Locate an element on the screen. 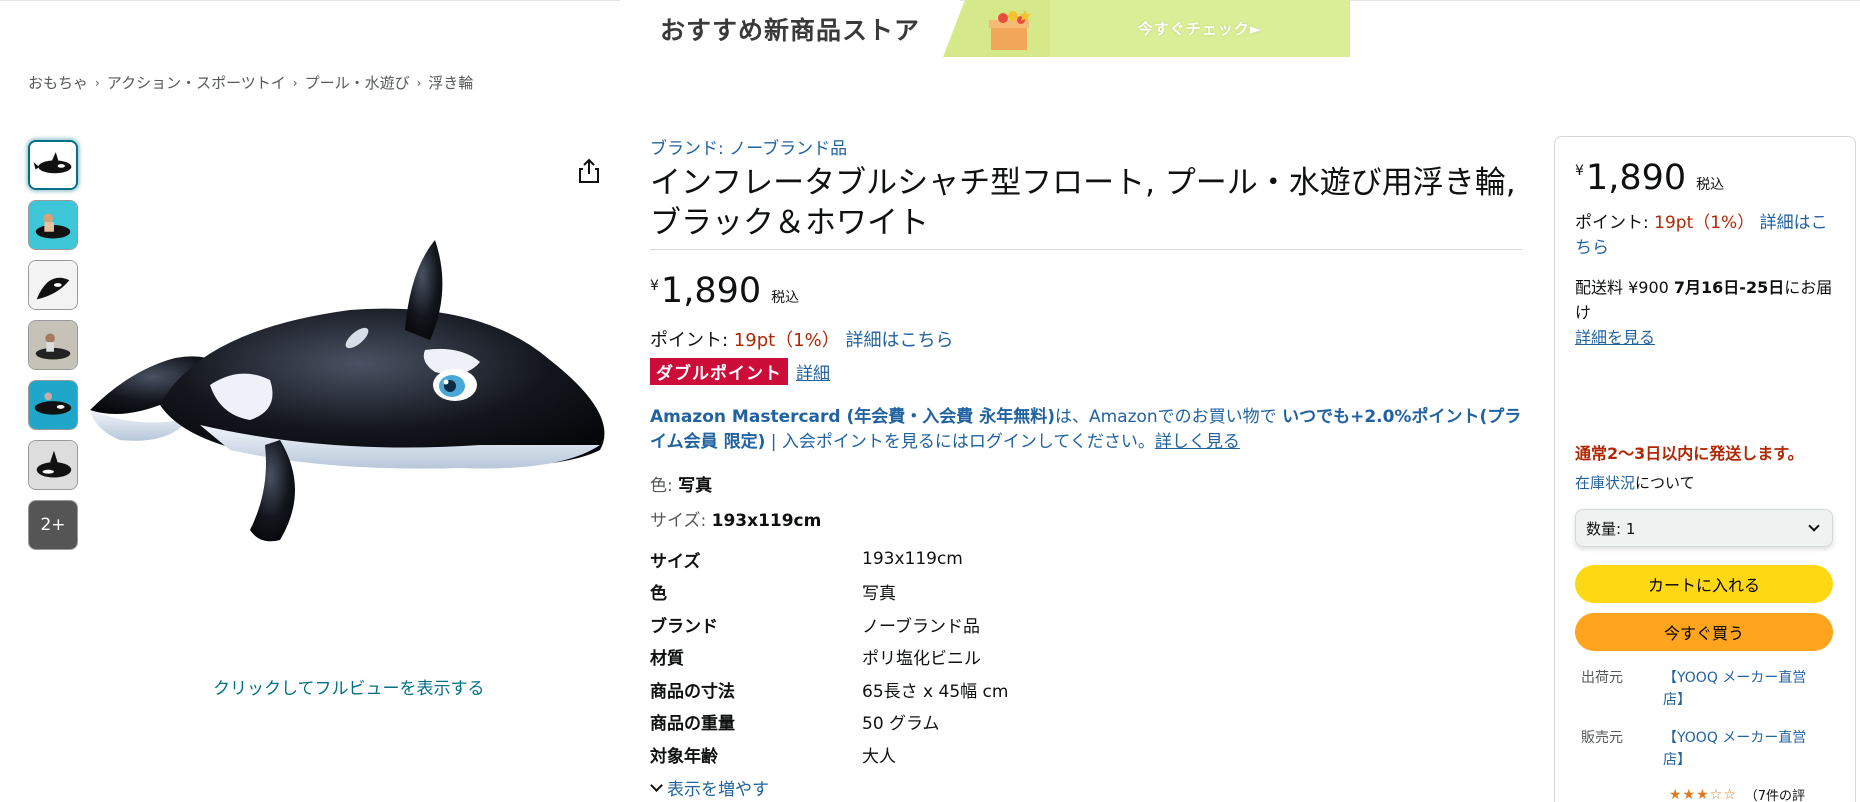 The image size is (1860, 802). ships-from-row: 出荷元 【YOOQ メーカー直営店】 is located at coordinates (1705, 689).